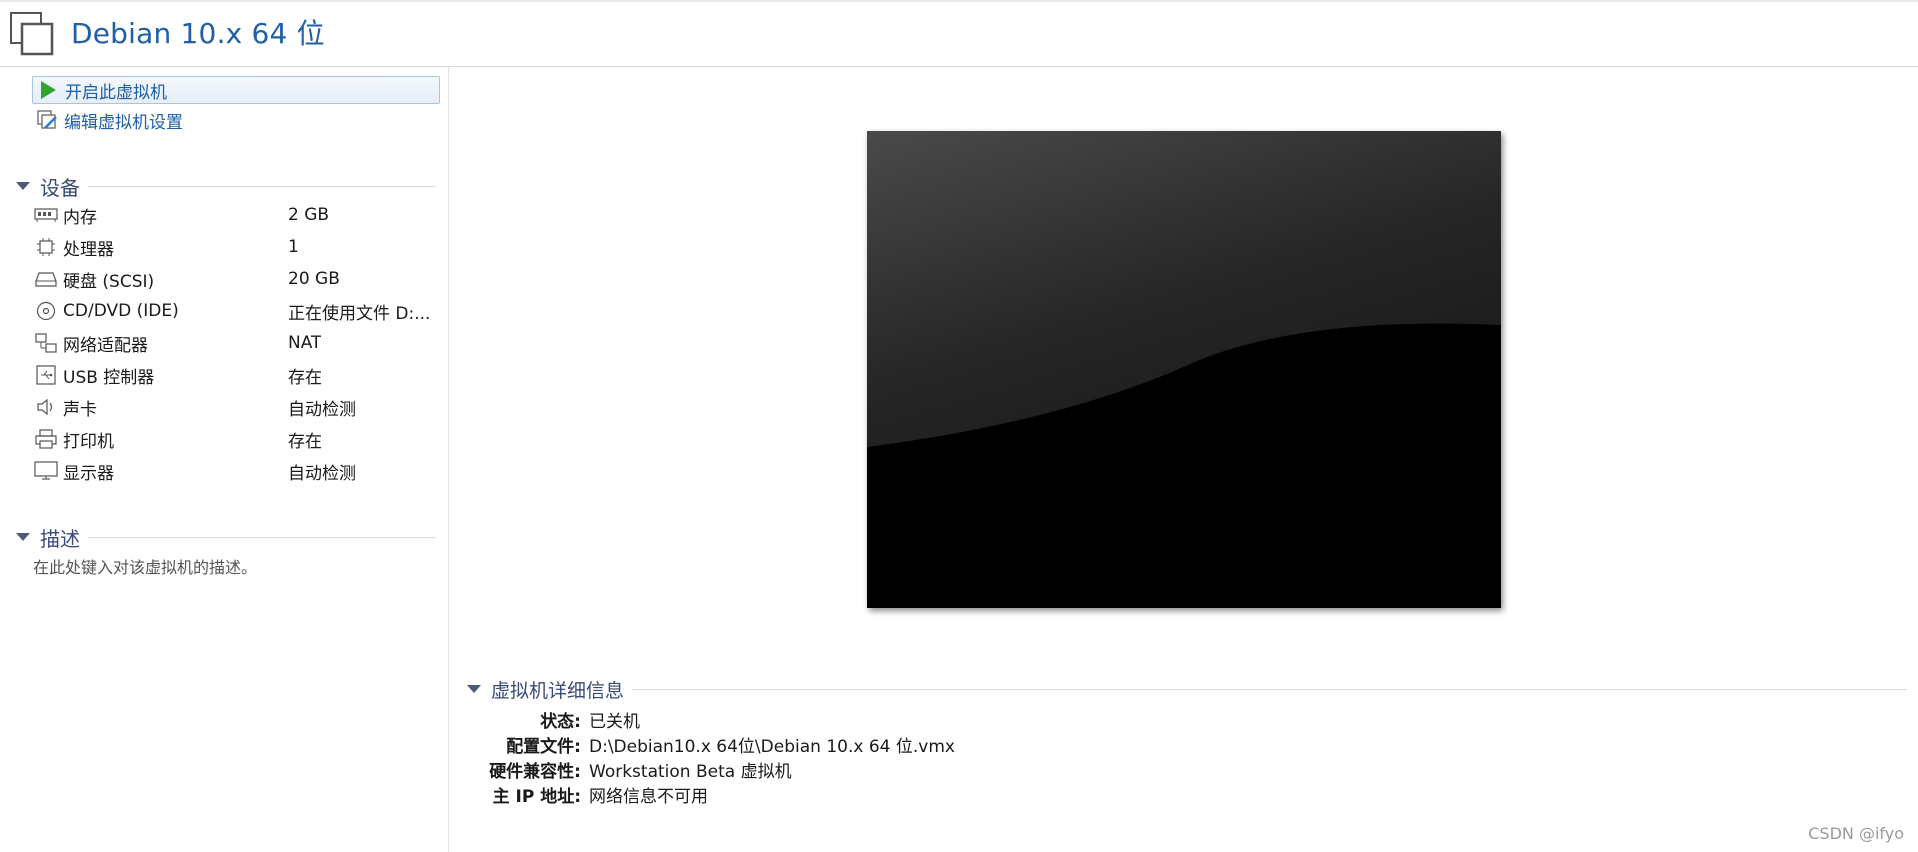 The image size is (1918, 852). I want to click on device-value: 20 GB, so click(314, 279).